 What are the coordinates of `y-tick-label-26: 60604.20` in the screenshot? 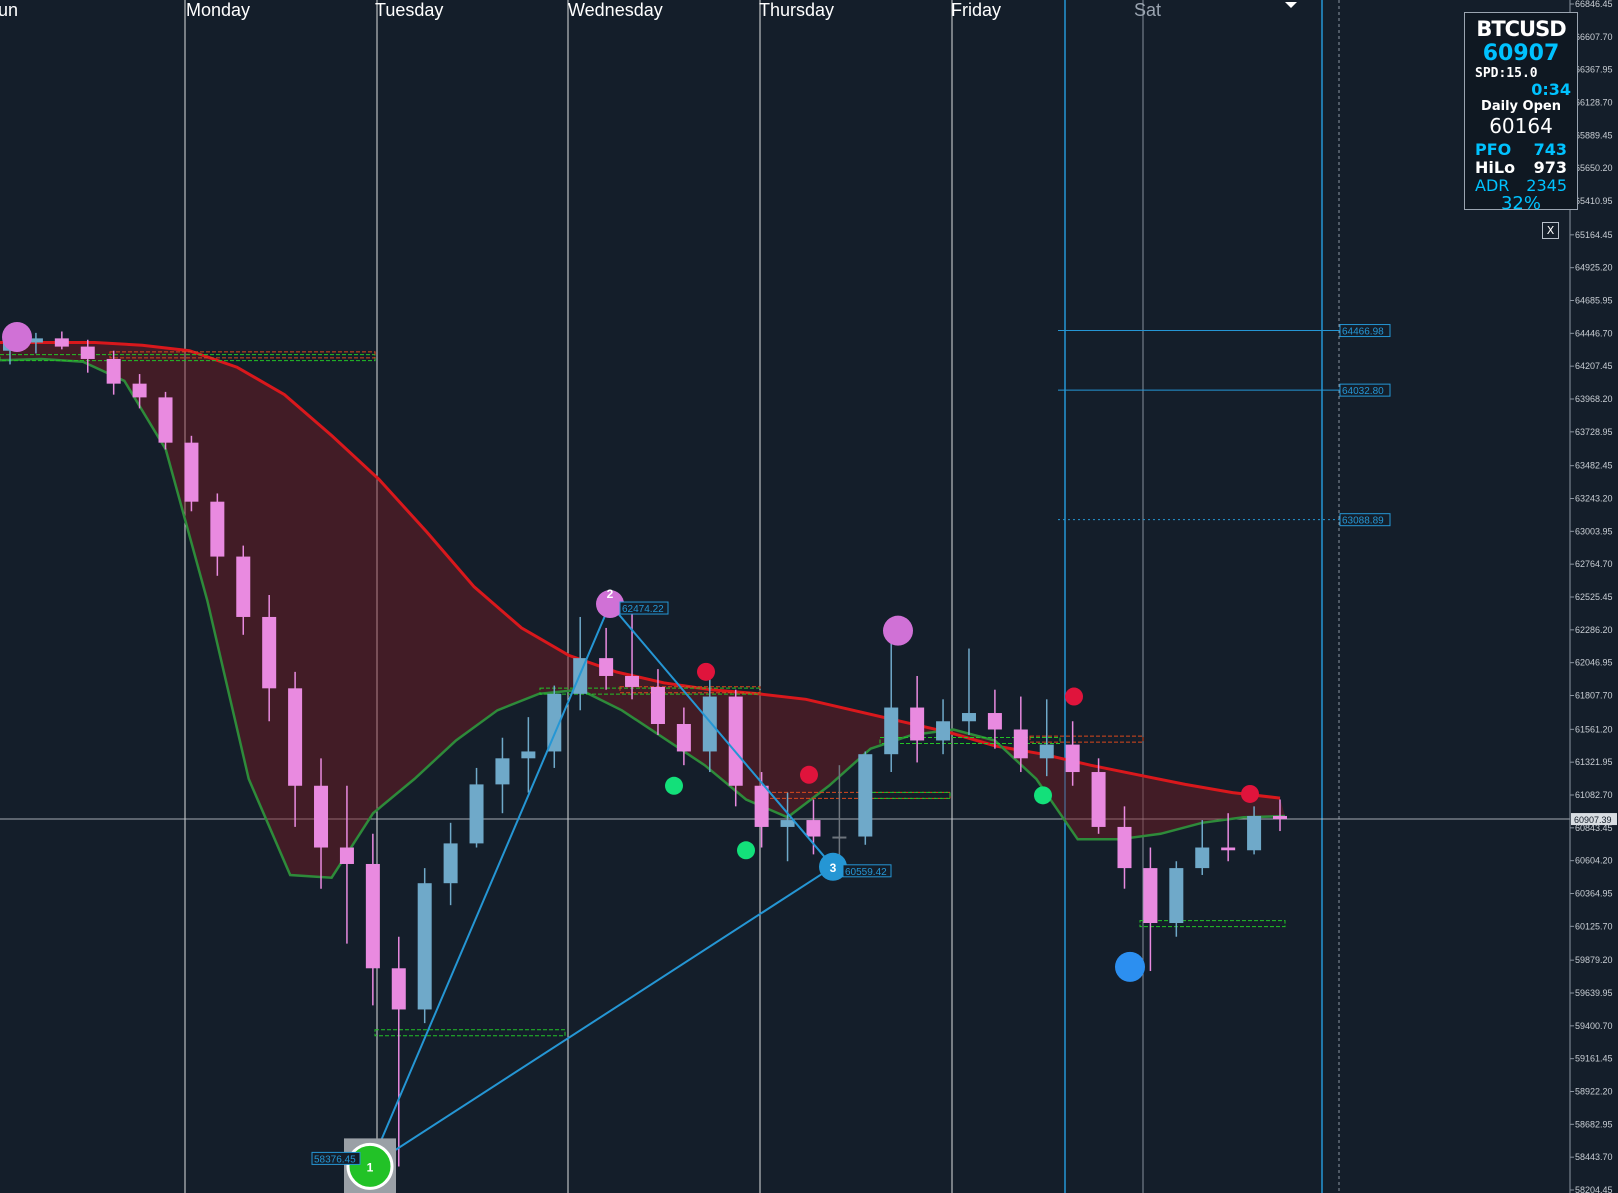 It's located at (1594, 861).